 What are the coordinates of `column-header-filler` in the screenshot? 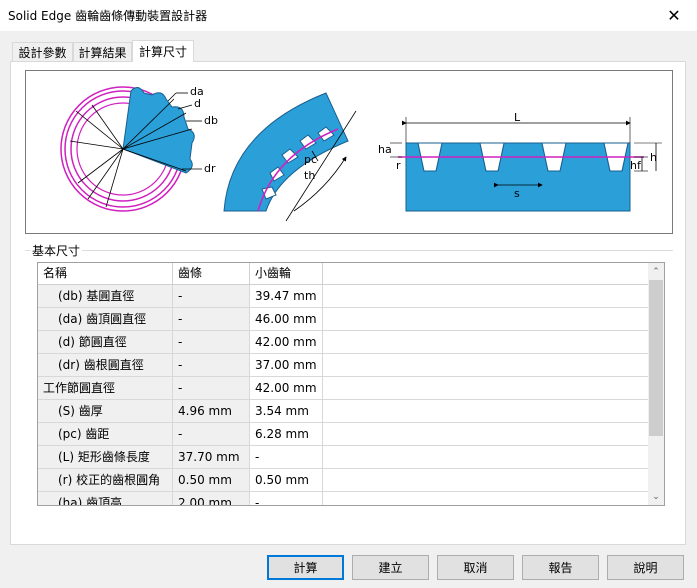 It's located at (486, 274).